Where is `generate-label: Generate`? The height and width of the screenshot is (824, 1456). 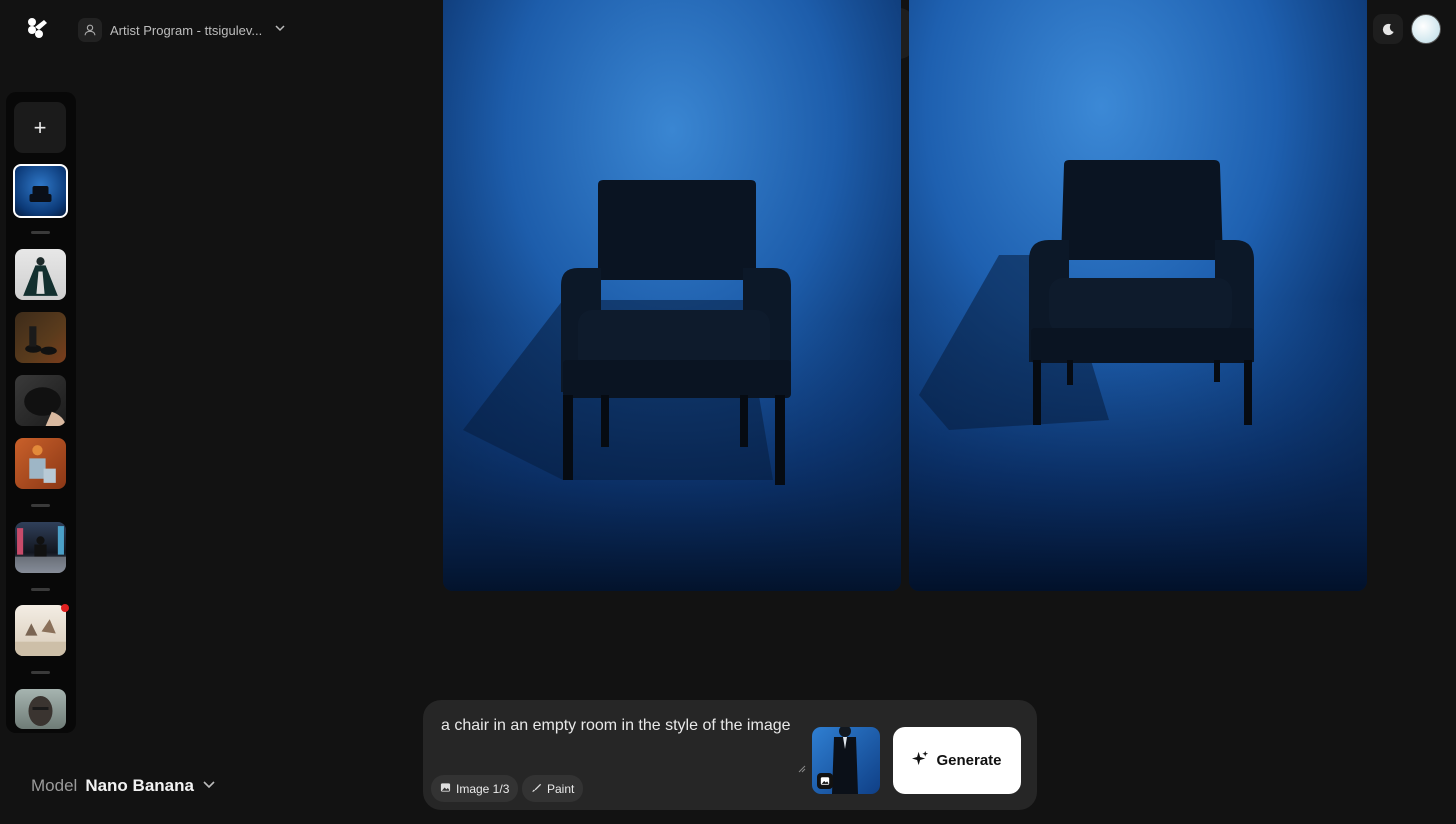 generate-label: Generate is located at coordinates (969, 760).